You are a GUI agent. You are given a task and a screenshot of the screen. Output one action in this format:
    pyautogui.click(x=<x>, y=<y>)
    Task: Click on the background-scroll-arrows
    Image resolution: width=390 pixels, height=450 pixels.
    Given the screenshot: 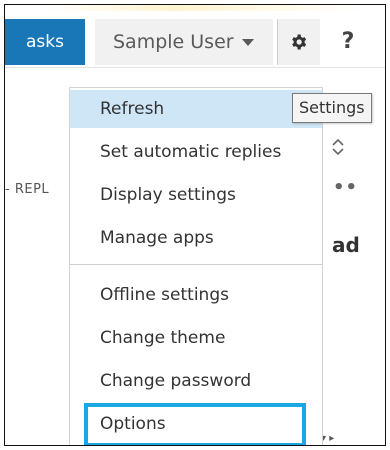 What is the action you would take?
    pyautogui.click(x=338, y=149)
    